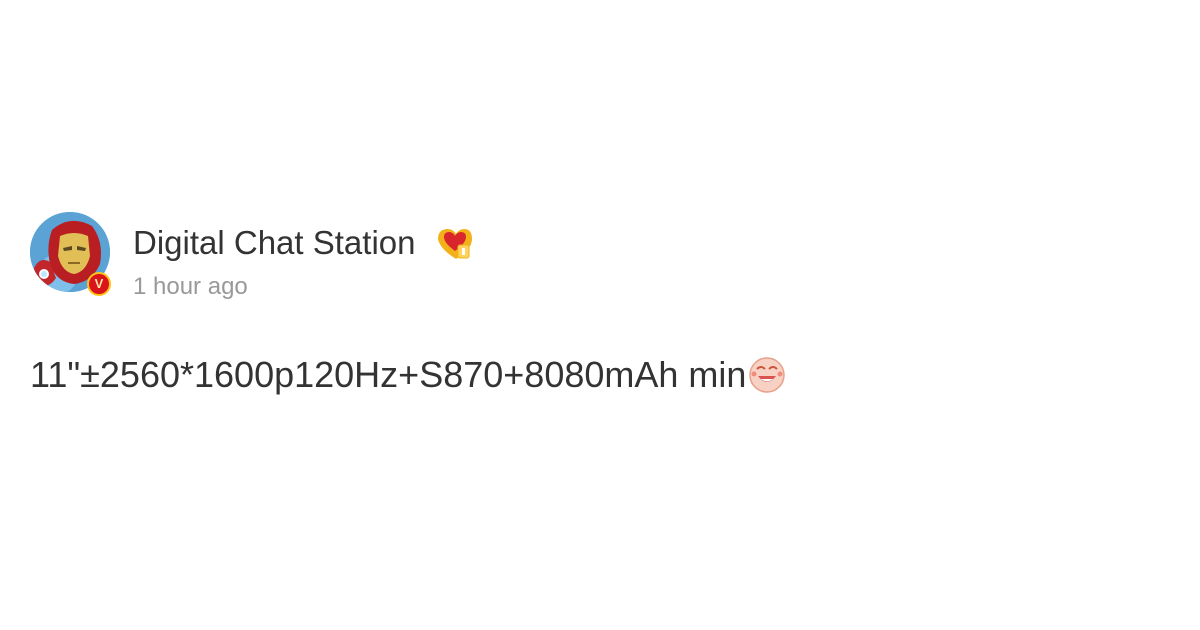 The image size is (1200, 630). What do you see at coordinates (453, 243) in the screenshot?
I see `heart-member-icon` at bounding box center [453, 243].